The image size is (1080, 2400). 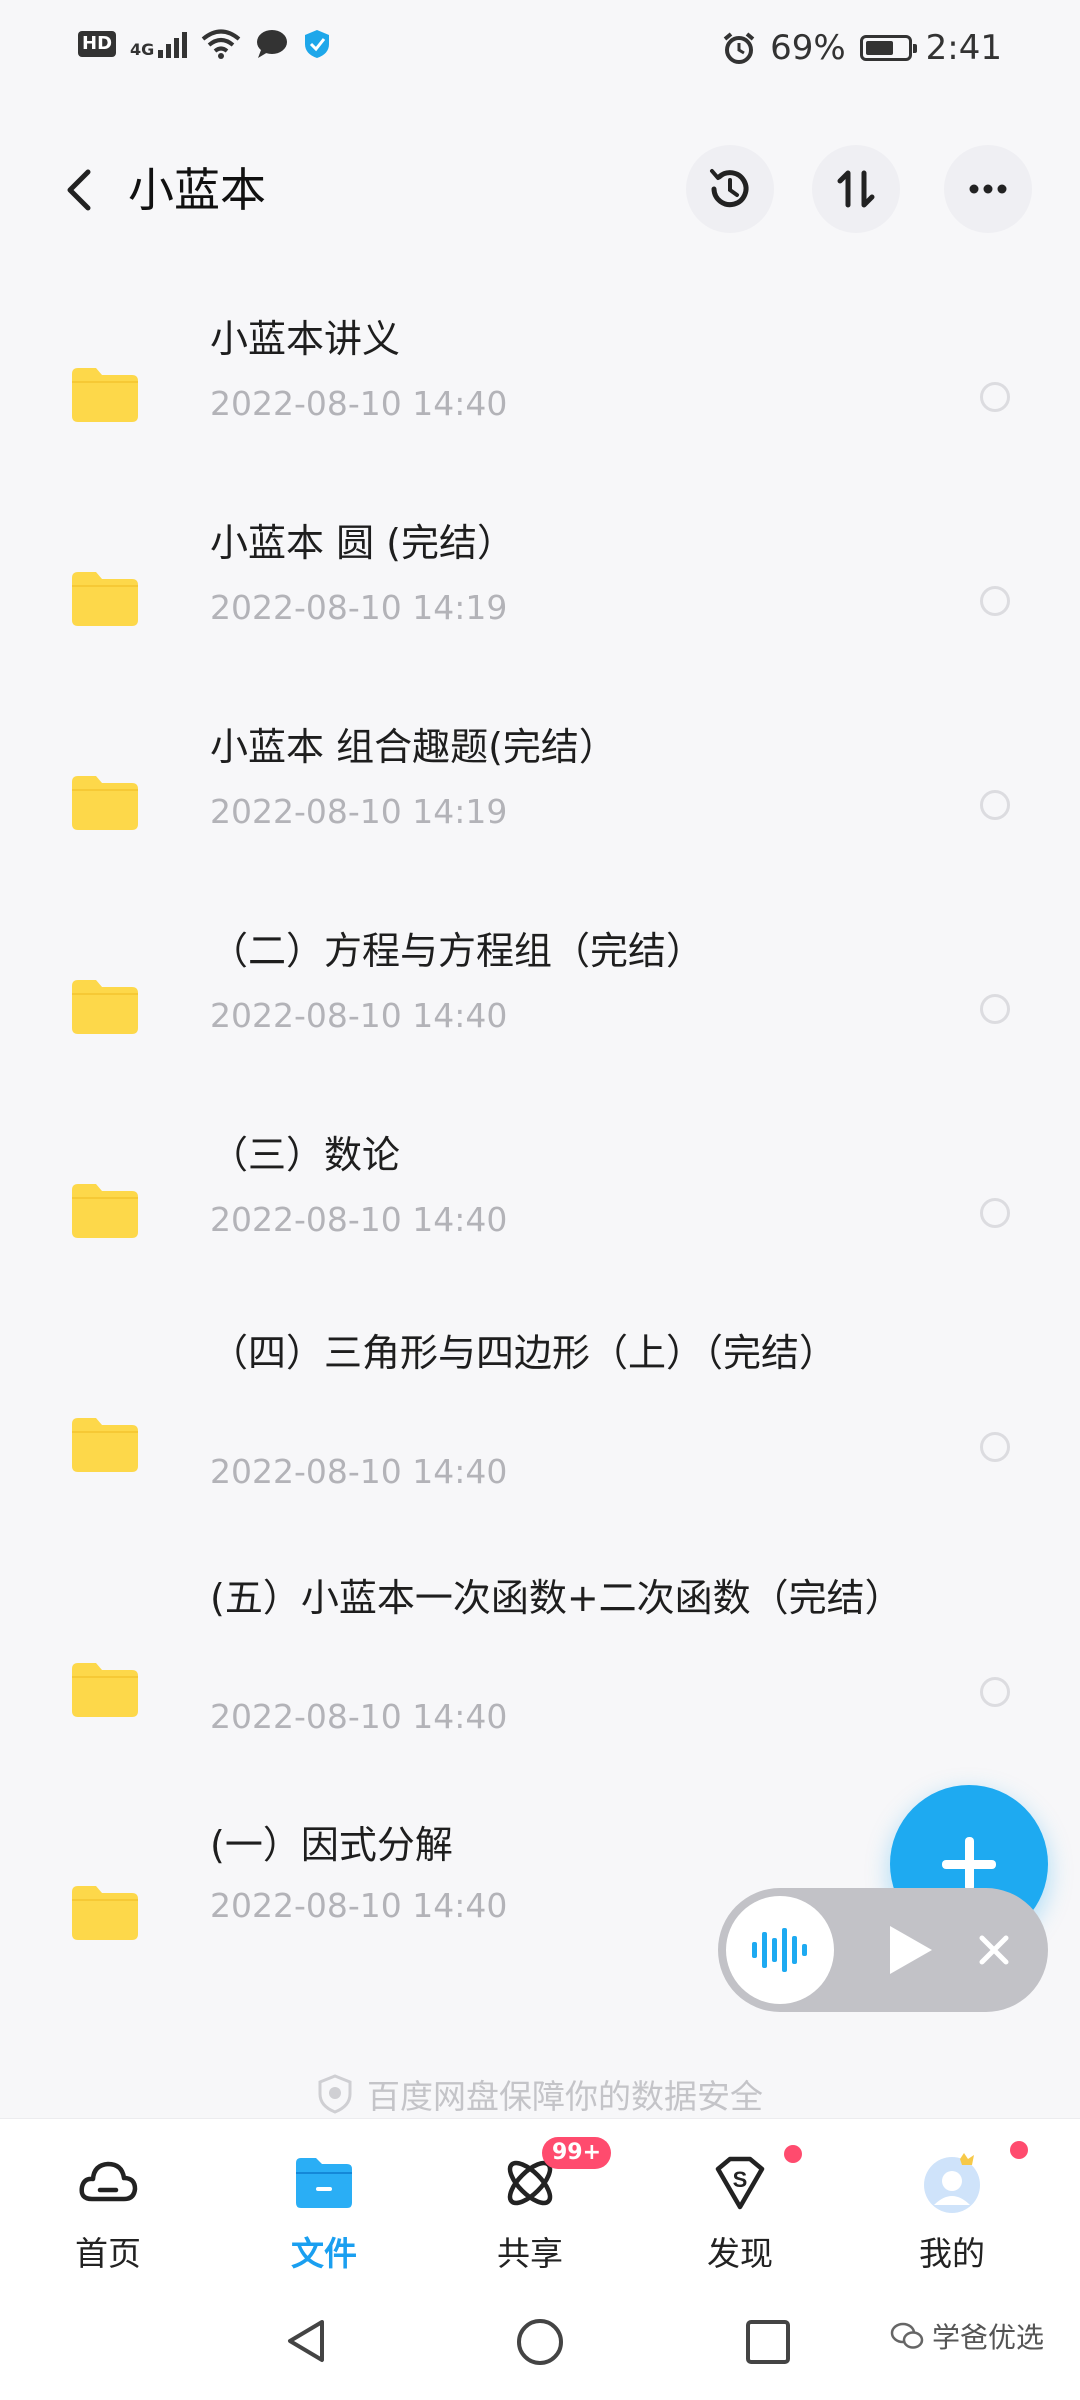 I want to click on folder-row: （三）数论 2022-08-10 14:40, so click(x=540, y=1201).